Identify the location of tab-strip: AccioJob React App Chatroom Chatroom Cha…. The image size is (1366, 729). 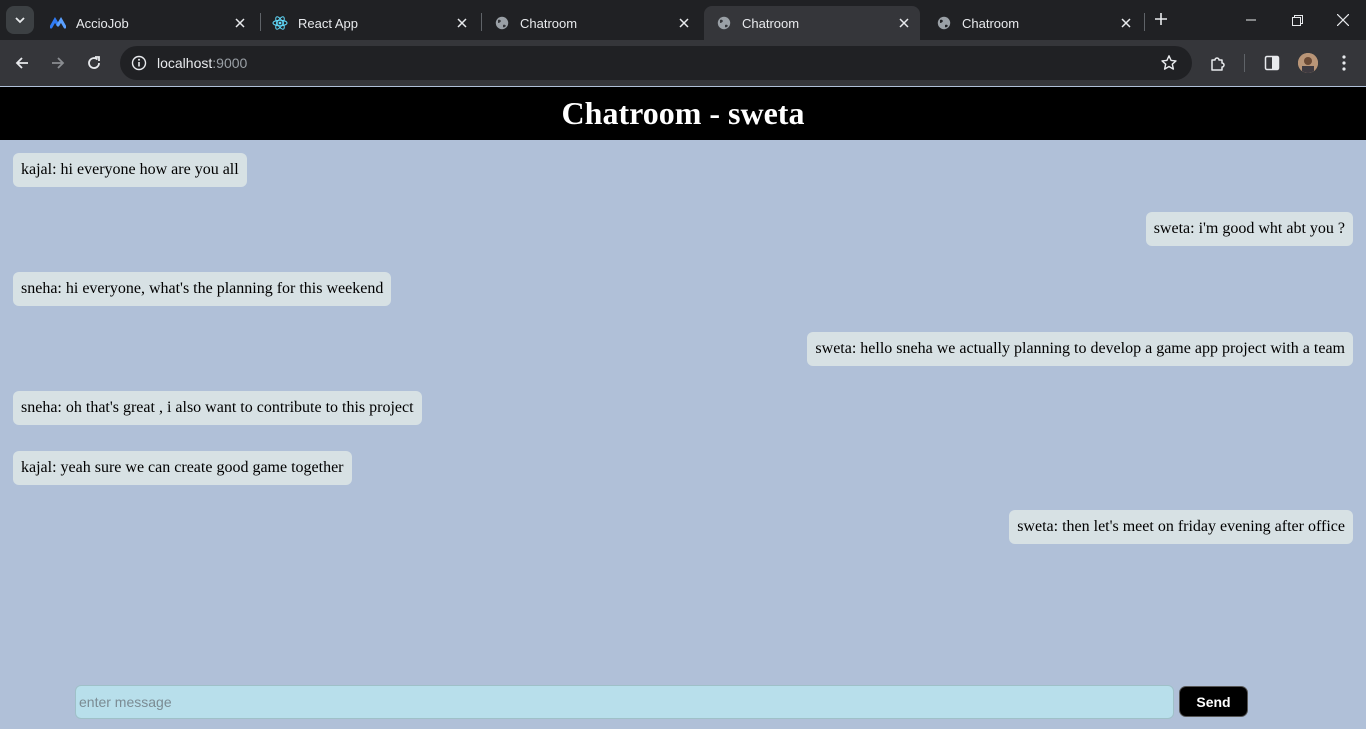
(683, 20).